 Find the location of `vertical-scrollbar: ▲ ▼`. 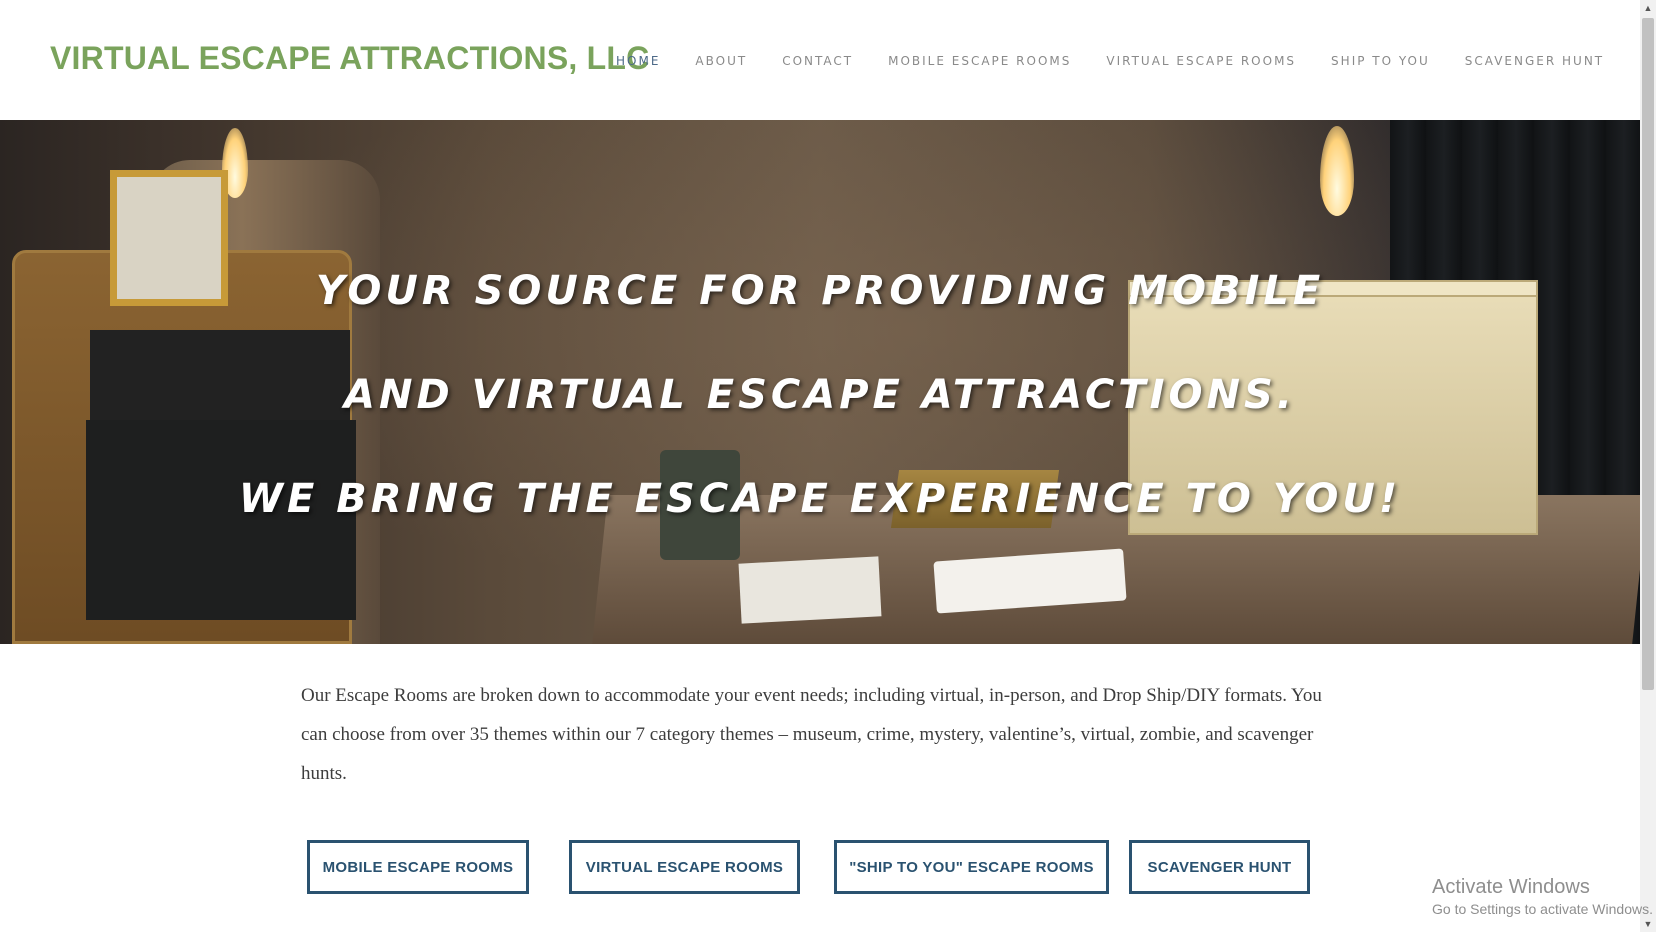

vertical-scrollbar: ▲ ▼ is located at coordinates (1648, 466).